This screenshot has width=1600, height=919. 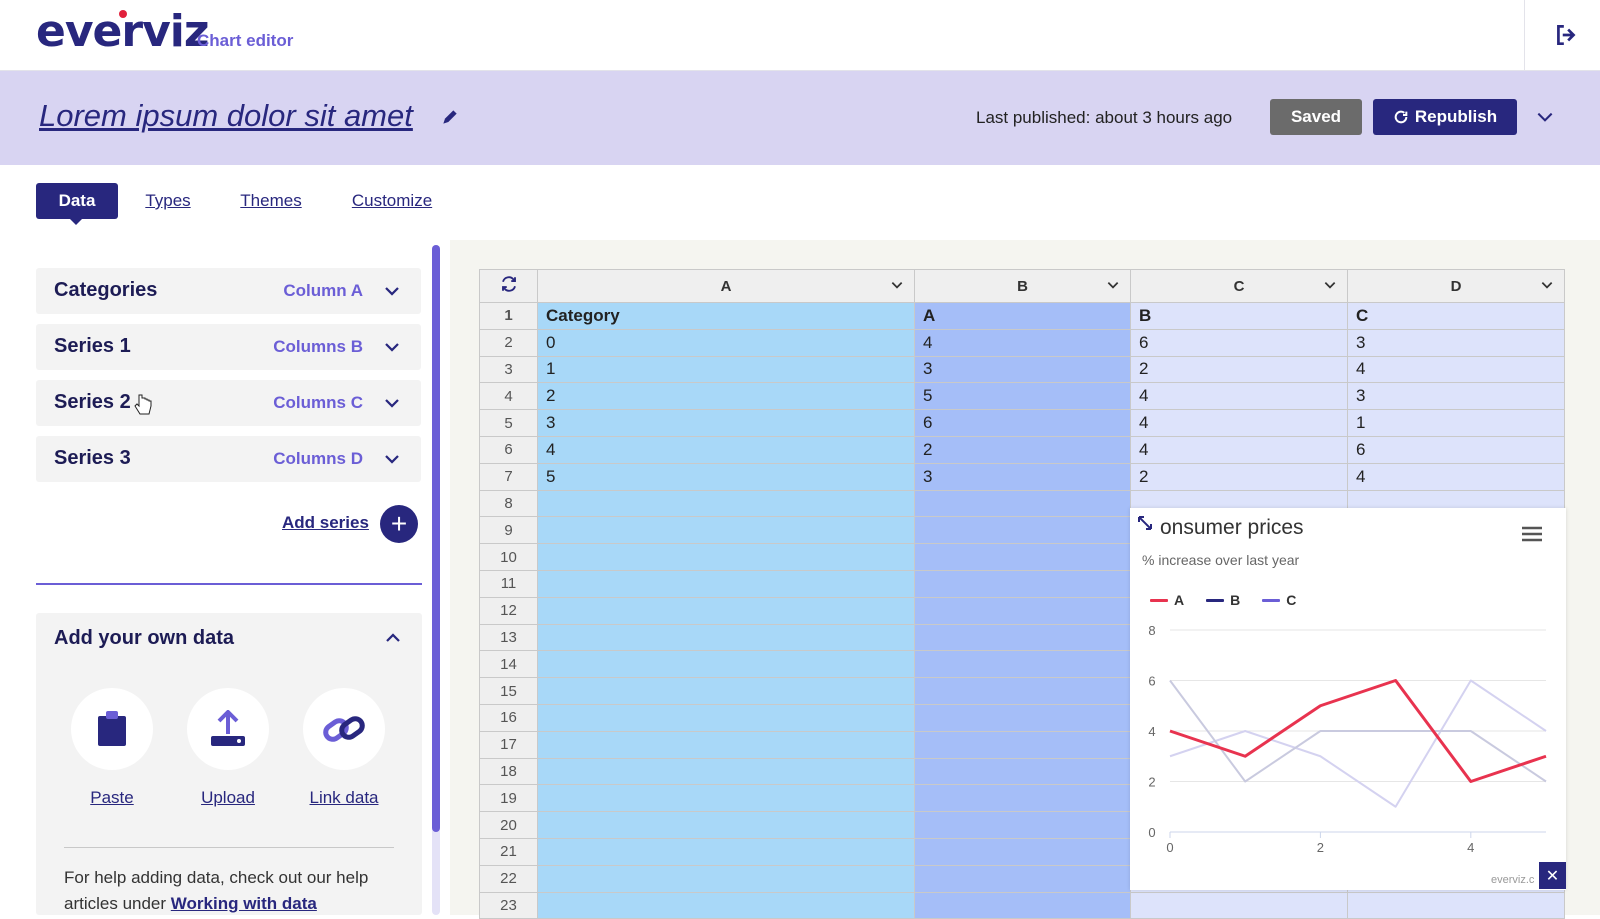 I want to click on table-cell: Category, so click(x=726, y=316).